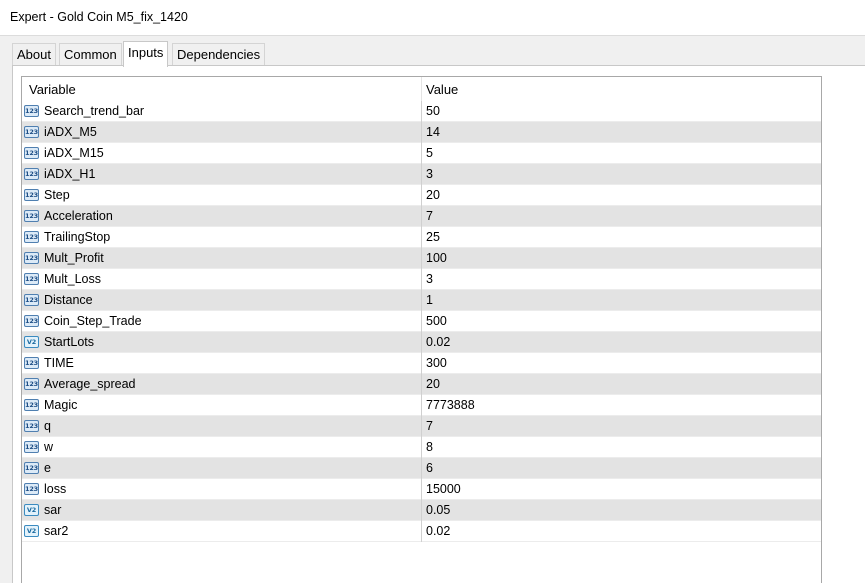 Image resolution: width=865 pixels, height=583 pixels. Describe the element at coordinates (429, 153) in the screenshot. I see `variable-value: 5` at that location.